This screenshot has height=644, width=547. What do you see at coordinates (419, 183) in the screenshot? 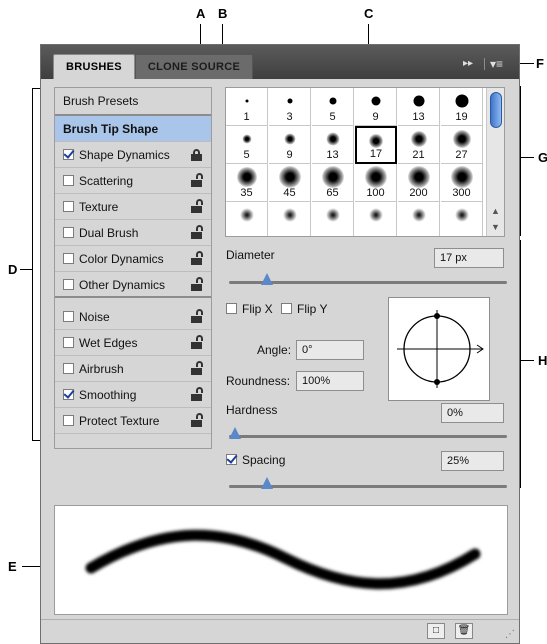
I see `brush-tip-cell: 200` at bounding box center [419, 183].